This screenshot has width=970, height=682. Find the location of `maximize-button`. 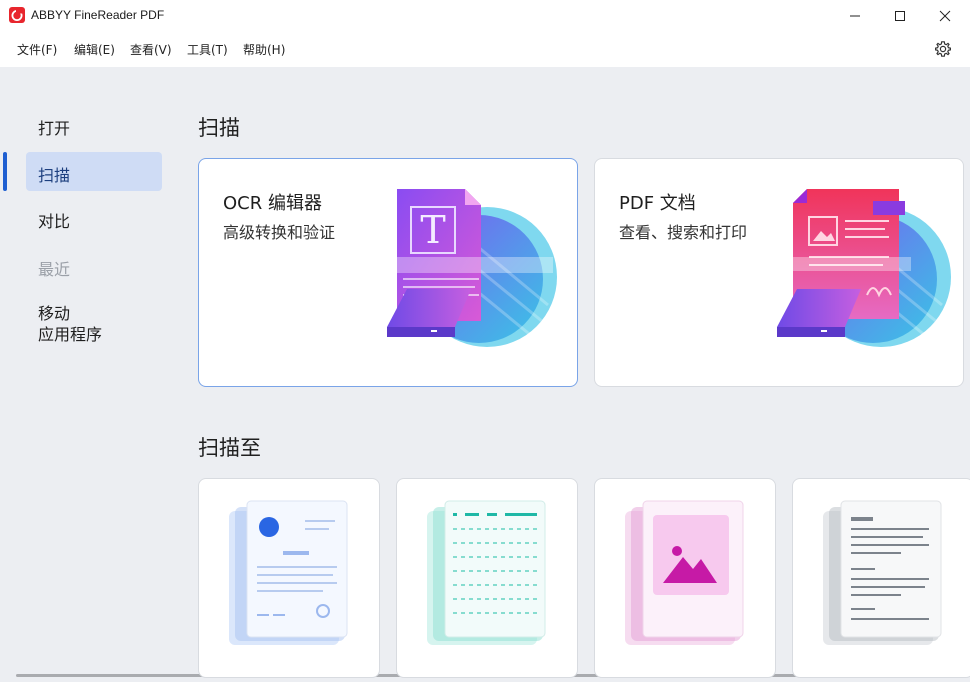

maximize-button is located at coordinates (900, 15).